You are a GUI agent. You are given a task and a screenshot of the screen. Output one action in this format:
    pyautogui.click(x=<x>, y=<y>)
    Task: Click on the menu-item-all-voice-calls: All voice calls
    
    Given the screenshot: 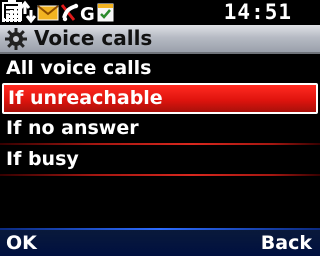 What is the action you would take?
    pyautogui.click(x=160, y=68)
    